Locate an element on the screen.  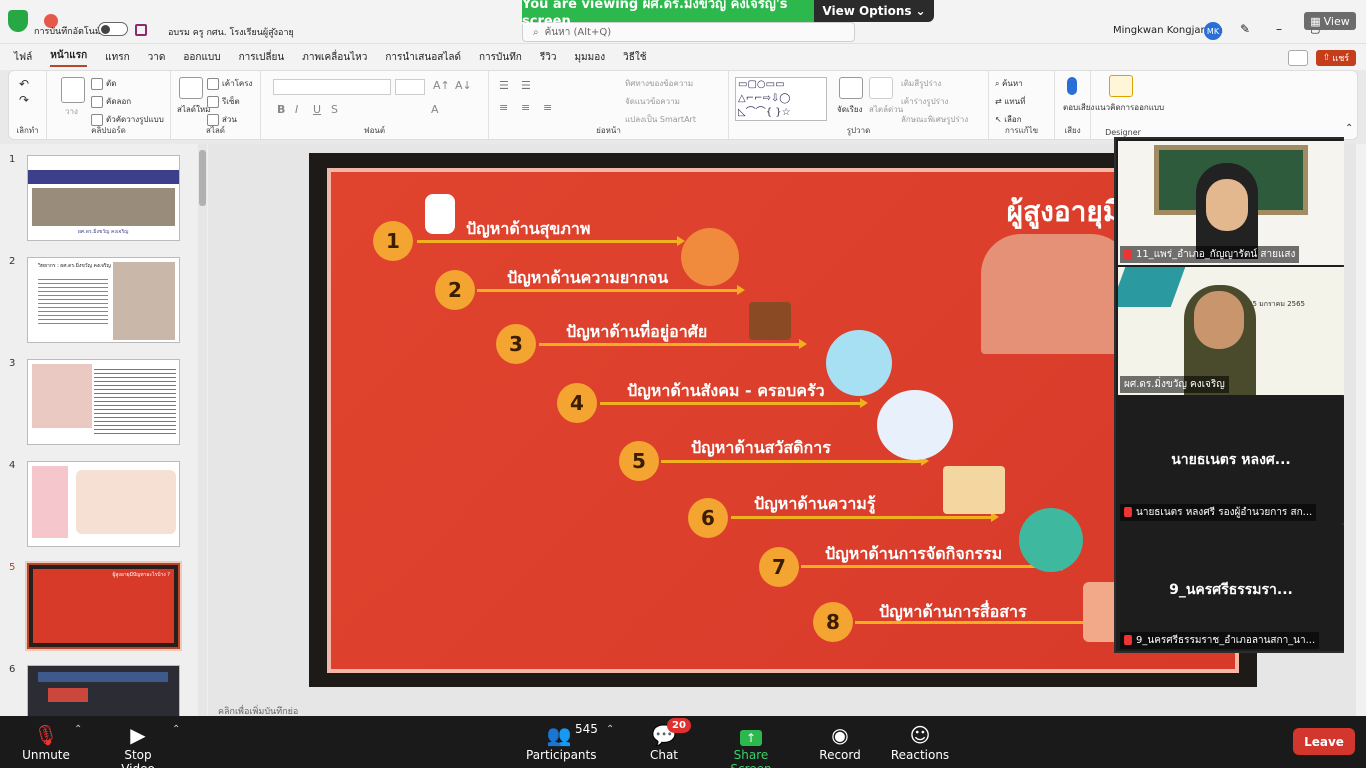
font-color-icon: A is located at coordinates (435, 109).